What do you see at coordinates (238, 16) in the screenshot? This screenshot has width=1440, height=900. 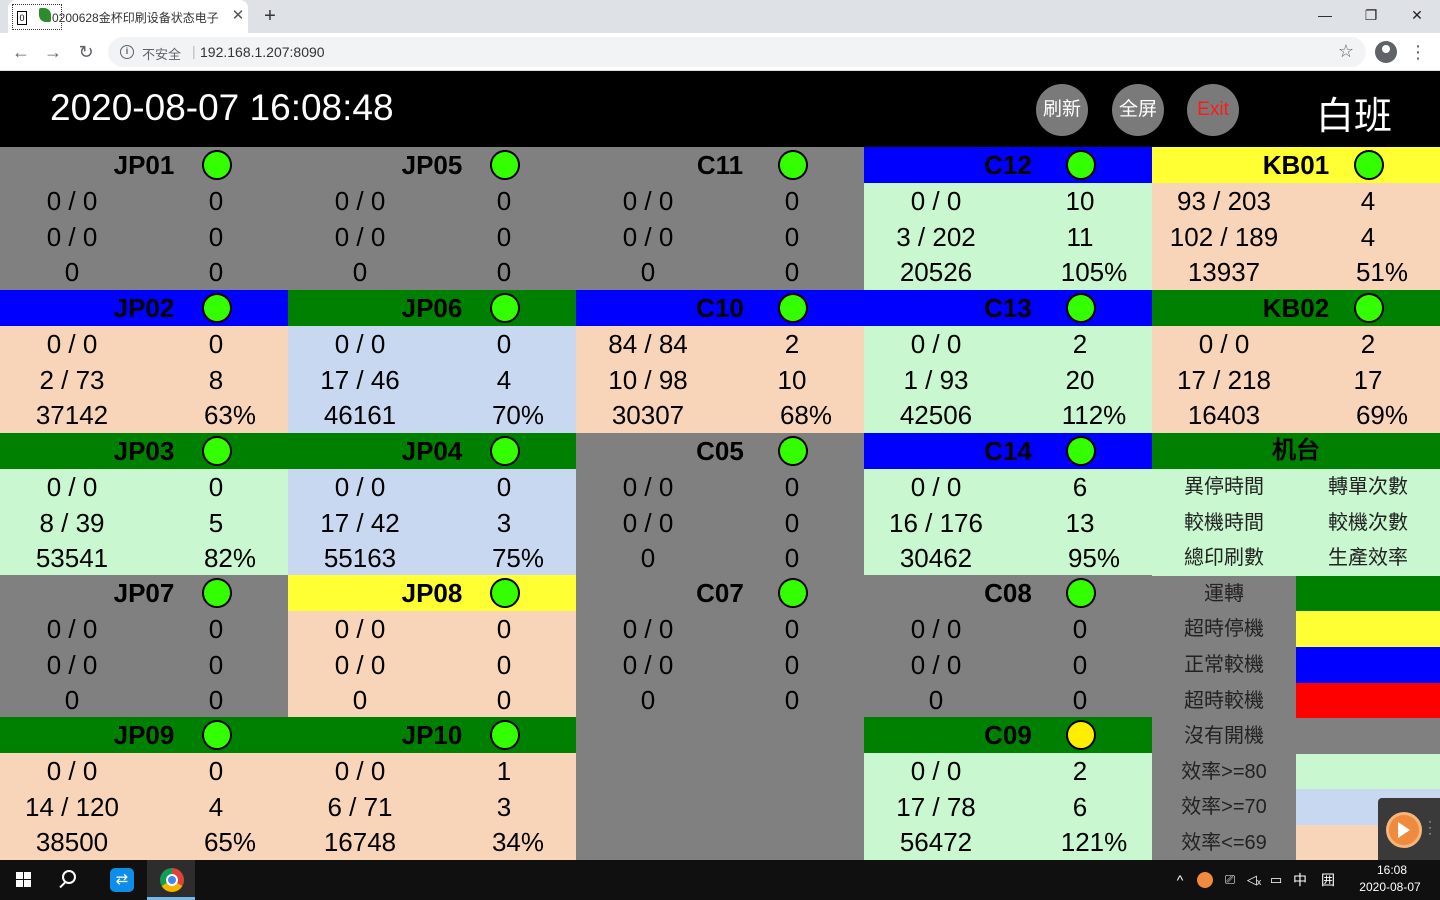 I see `tab-close-icon: ✕` at bounding box center [238, 16].